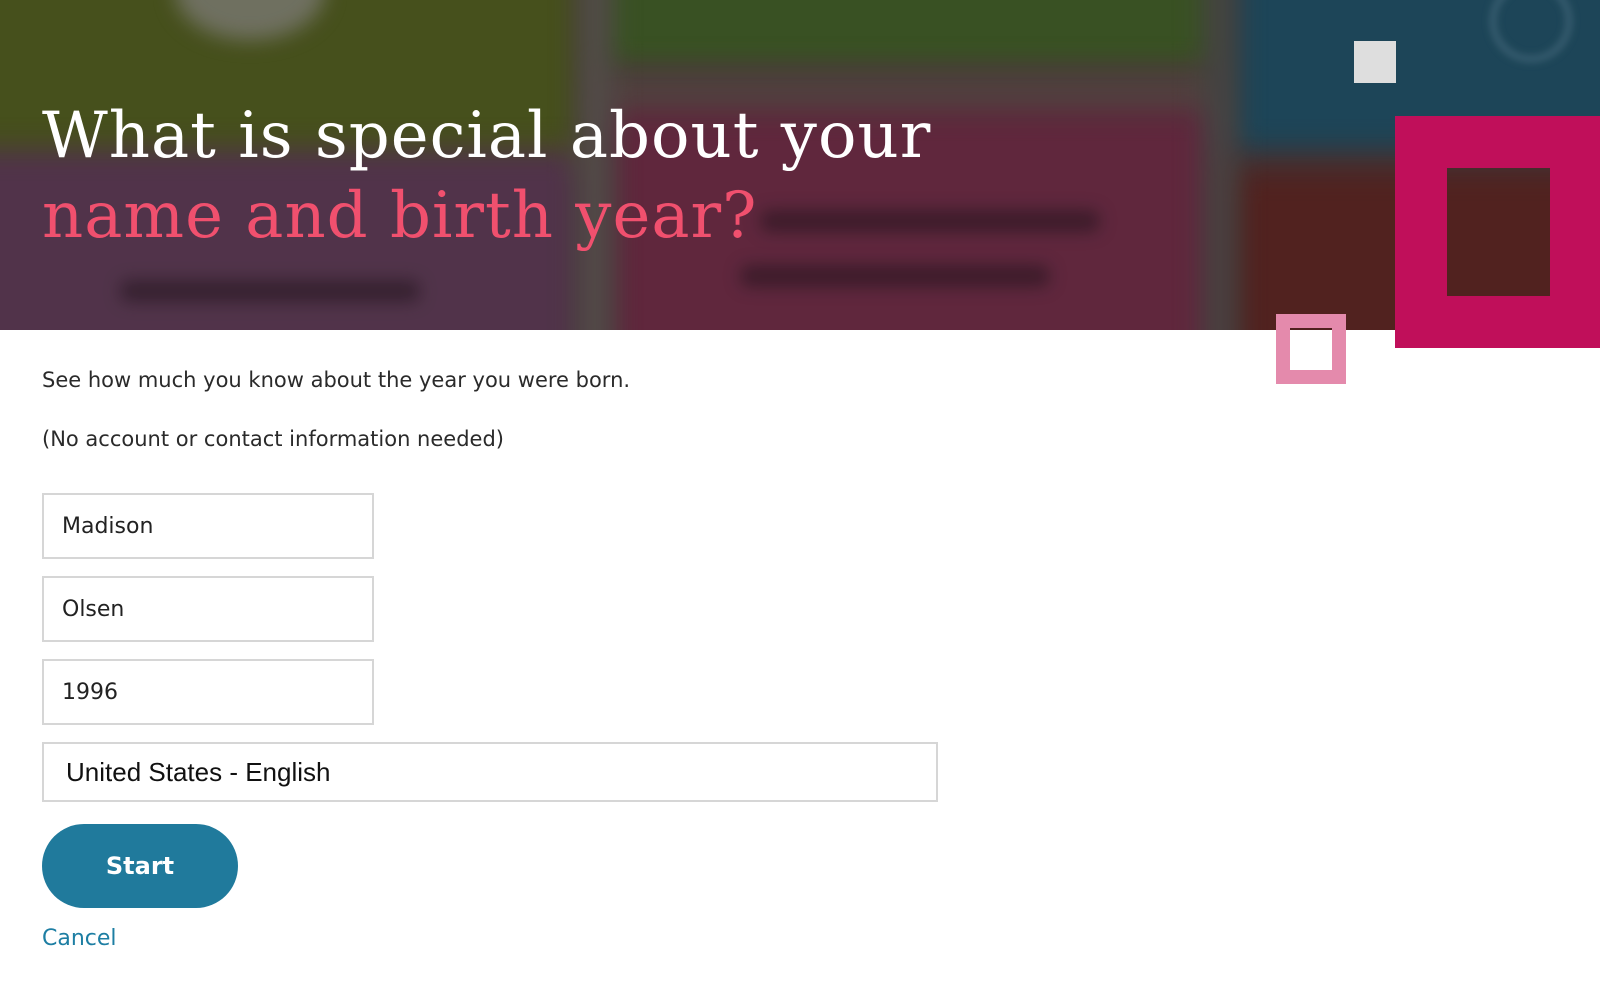 Image resolution: width=1600 pixels, height=1000 pixels. What do you see at coordinates (1497, 232) in the screenshot?
I see `decorative-magenta-square` at bounding box center [1497, 232].